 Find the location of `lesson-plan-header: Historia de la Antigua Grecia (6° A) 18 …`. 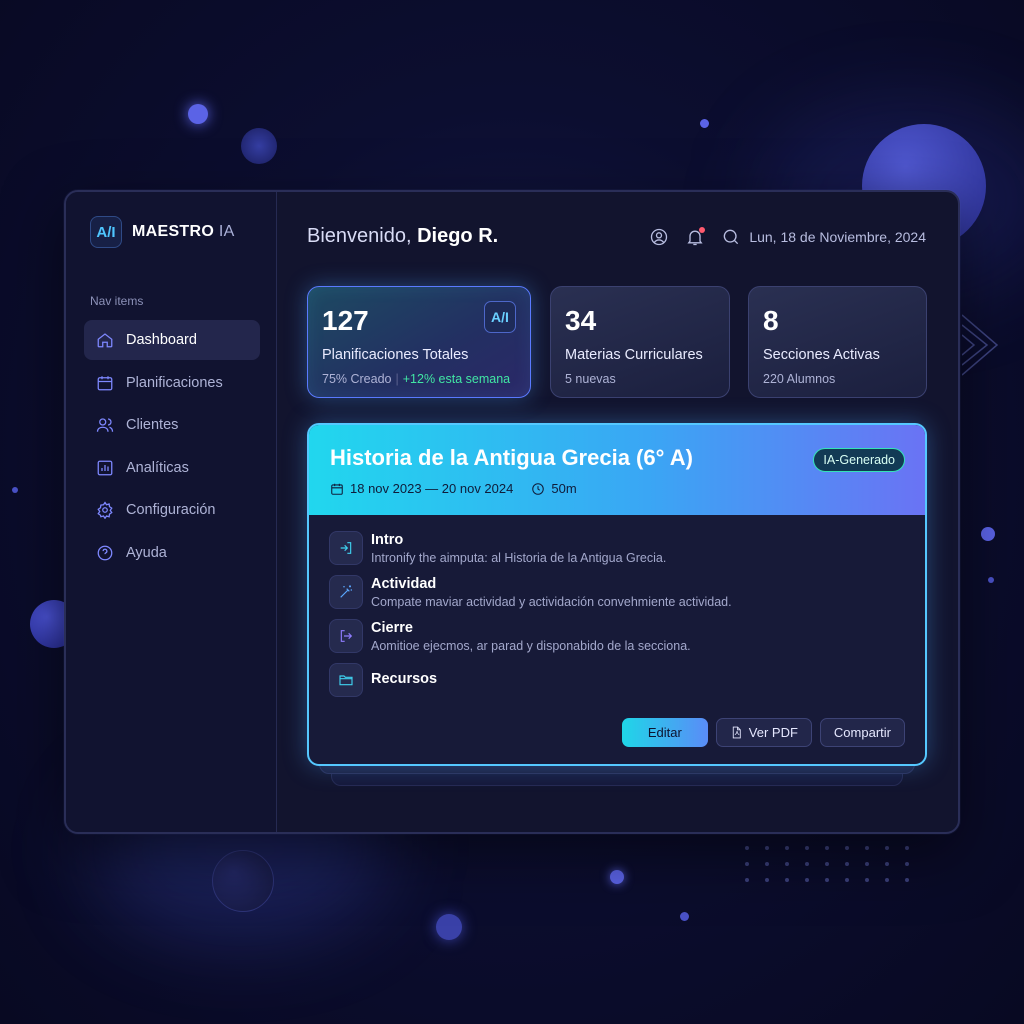

lesson-plan-header: Historia de la Antigua Grecia (6° A) 18 … is located at coordinates (617, 470).